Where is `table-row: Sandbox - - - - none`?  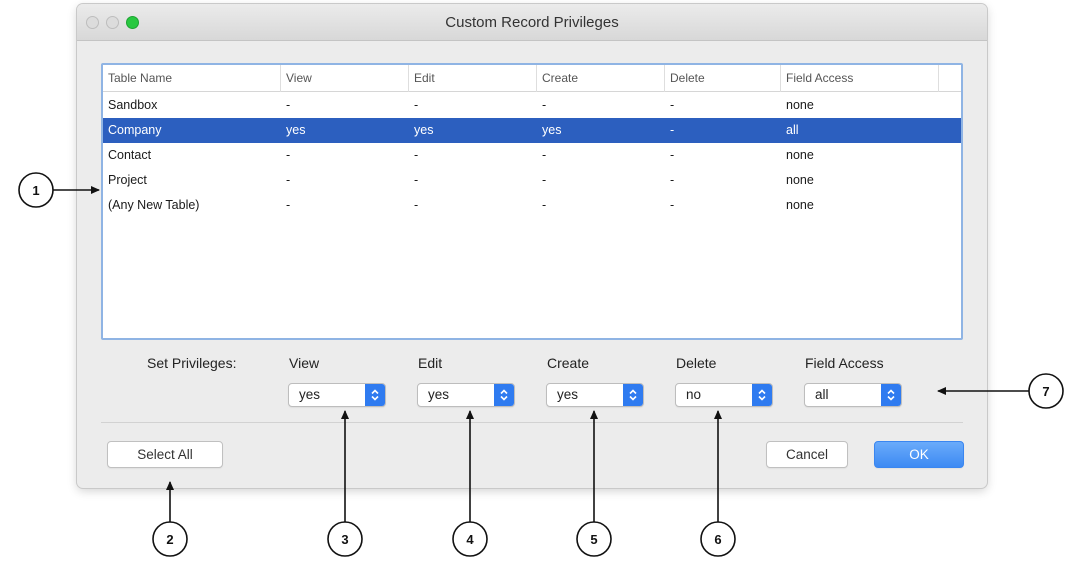 table-row: Sandbox - - - - none is located at coordinates (532, 105).